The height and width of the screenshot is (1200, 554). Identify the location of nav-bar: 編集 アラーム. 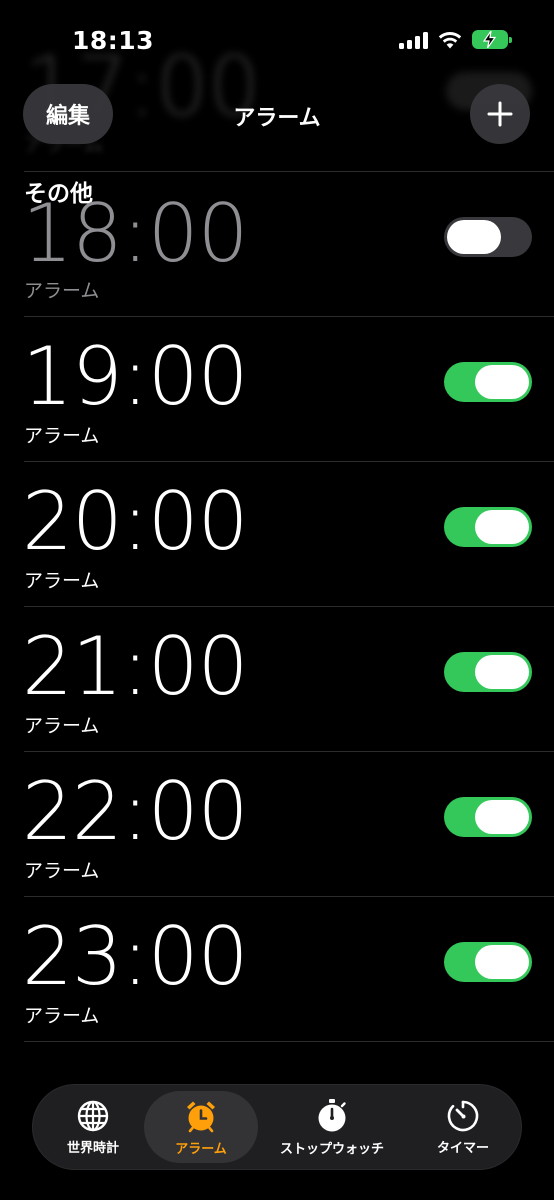
(277, 115).